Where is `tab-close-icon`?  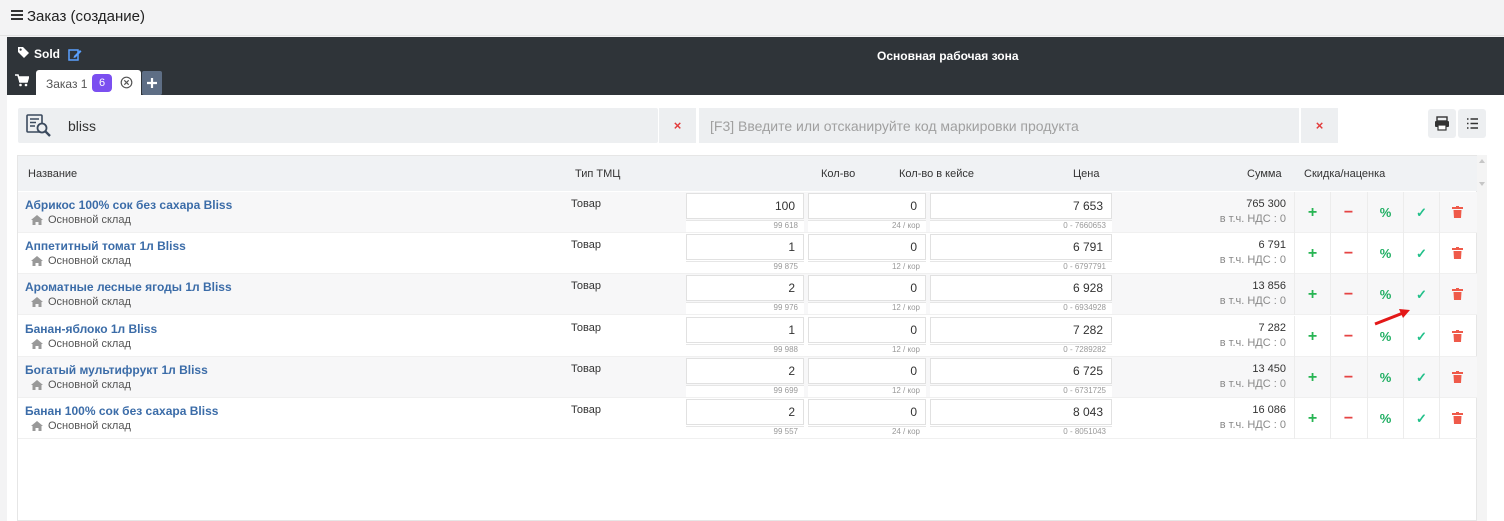
tab-close-icon is located at coordinates (126, 82).